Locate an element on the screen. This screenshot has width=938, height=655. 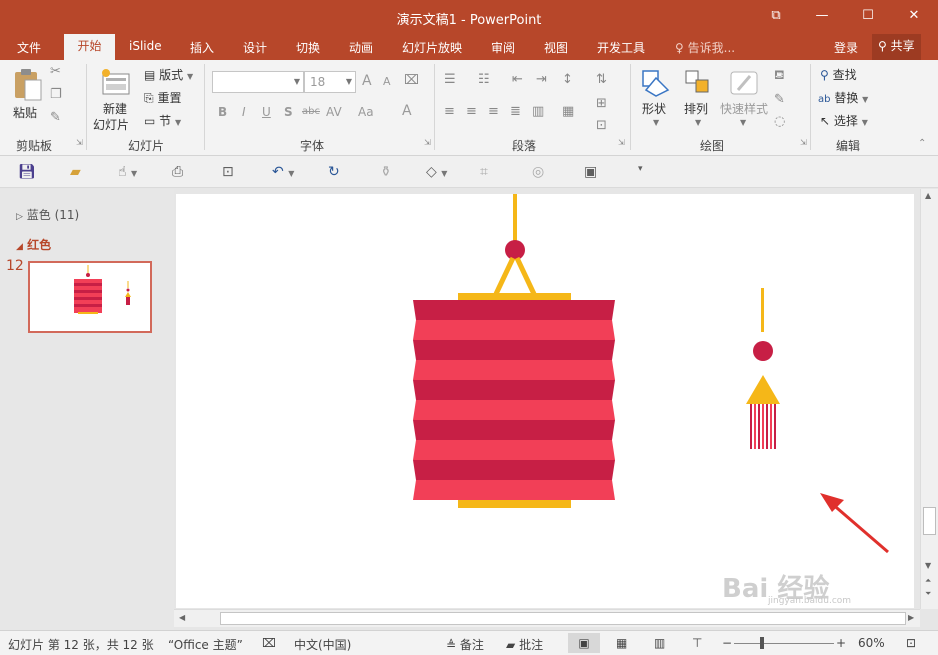
customize-qat-icon: ▾ is located at coordinates (640, 169).